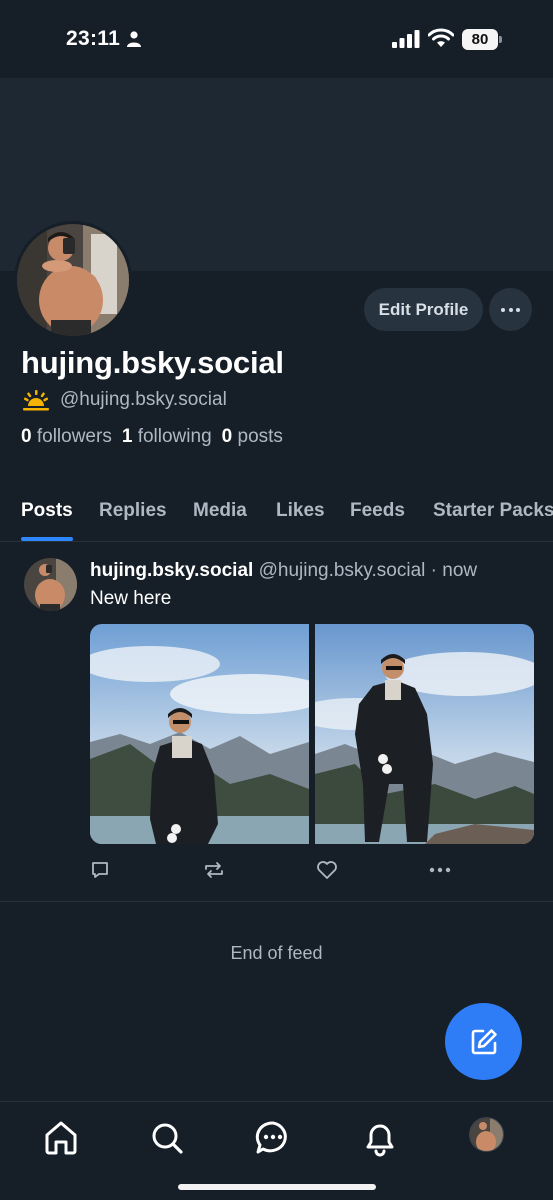  What do you see at coordinates (277, 1187) in the screenshot?
I see `home-indicator` at bounding box center [277, 1187].